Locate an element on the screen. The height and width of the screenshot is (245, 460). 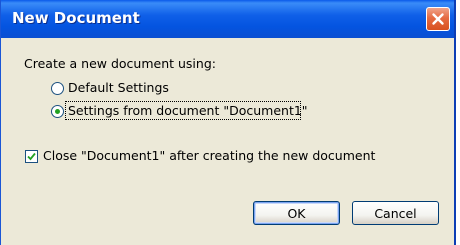
close-icon is located at coordinates (438, 19).